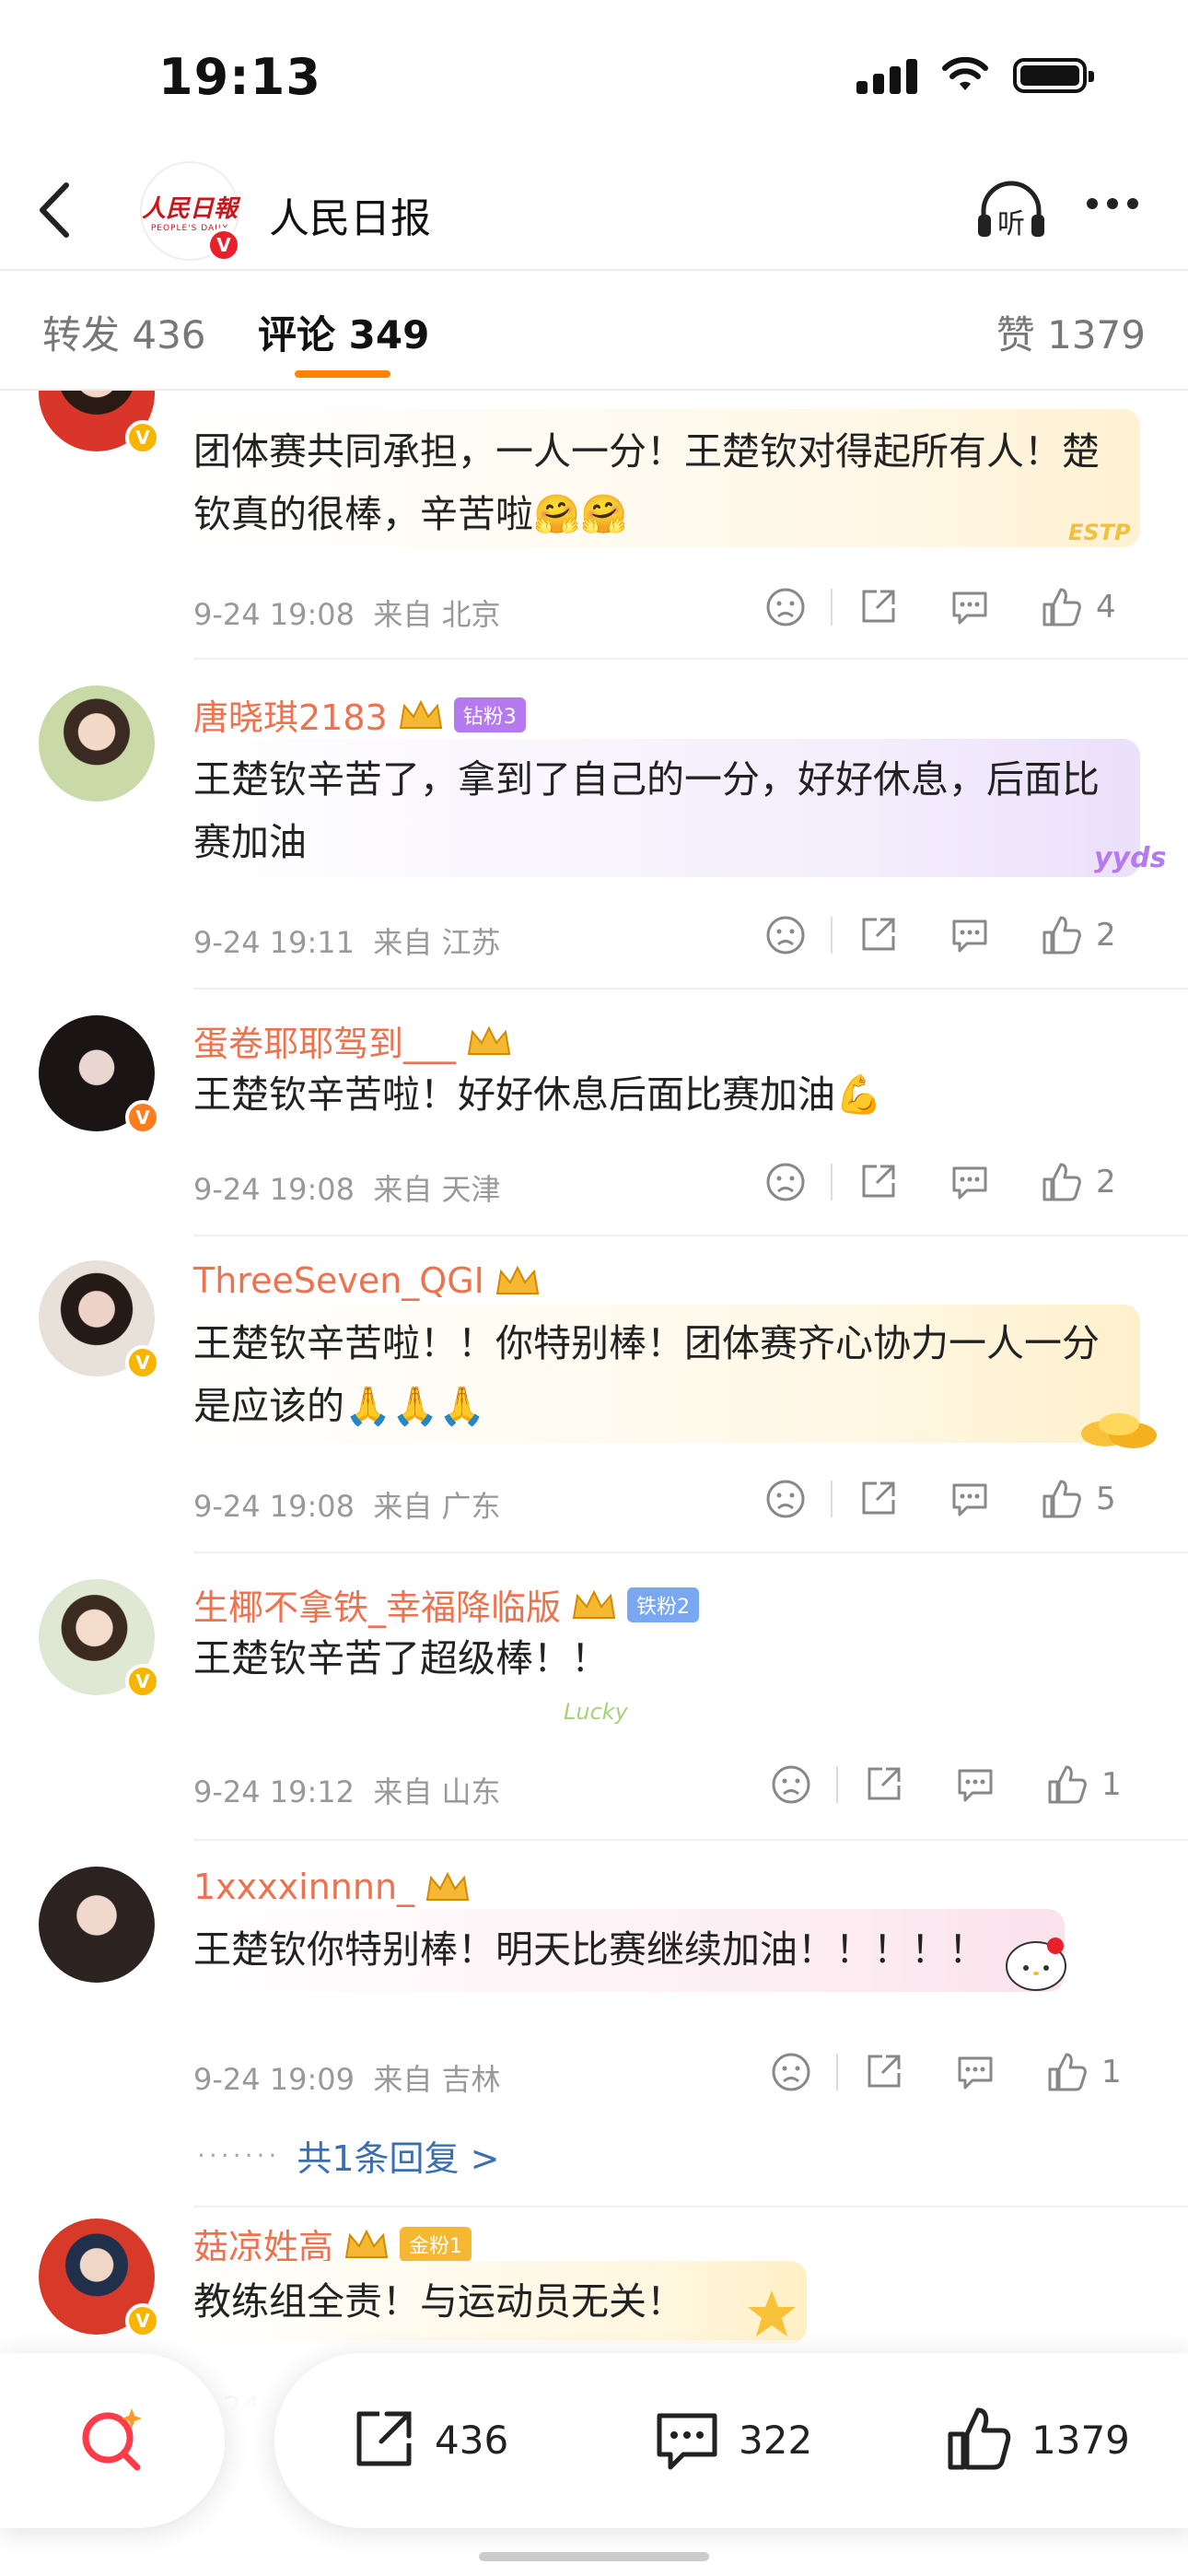 The height and width of the screenshot is (2576, 1188). What do you see at coordinates (663, 1604) in the screenshot?
I see `fan-badge: 铁粉2` at bounding box center [663, 1604].